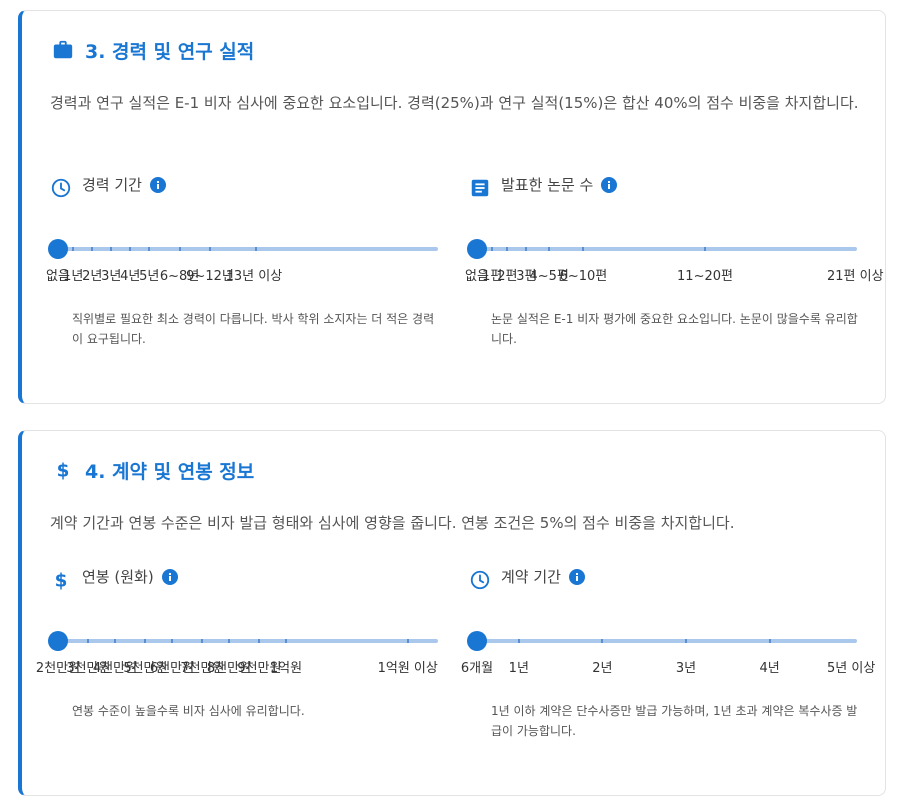 The image size is (902, 798). I want to click on salary-slider, so click(243, 641).